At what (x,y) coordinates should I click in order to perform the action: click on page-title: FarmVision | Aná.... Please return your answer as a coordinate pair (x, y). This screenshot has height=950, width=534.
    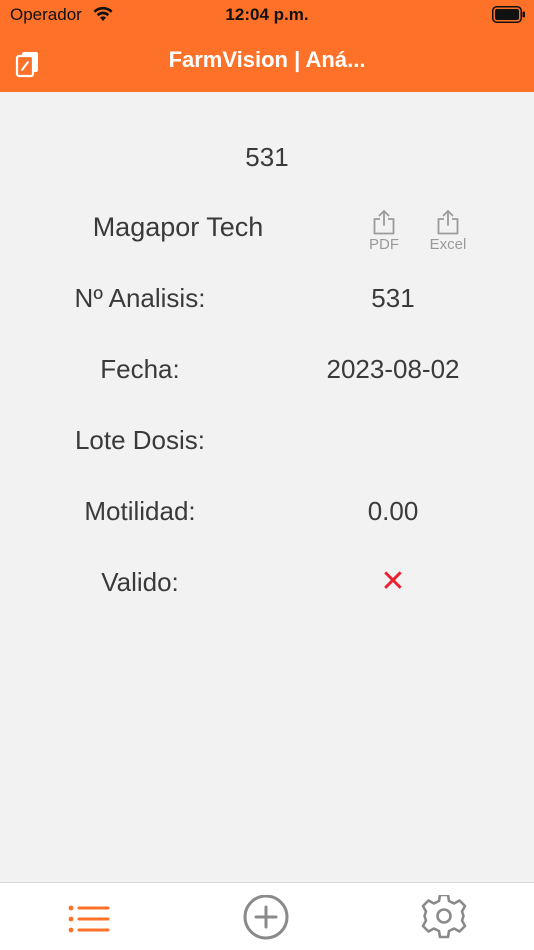
    Looking at the image, I should click on (267, 59).